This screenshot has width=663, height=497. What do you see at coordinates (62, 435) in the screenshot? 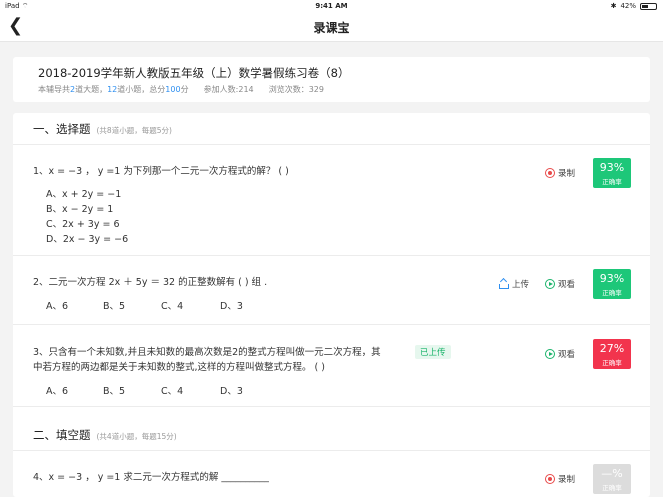
I see `section-name: 二、填空题` at bounding box center [62, 435].